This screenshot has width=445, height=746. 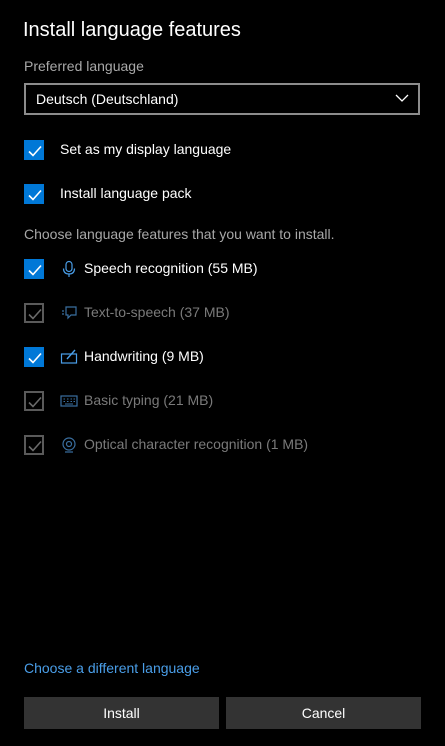 I want to click on speech-recognition-checkbox, so click(x=34, y=269).